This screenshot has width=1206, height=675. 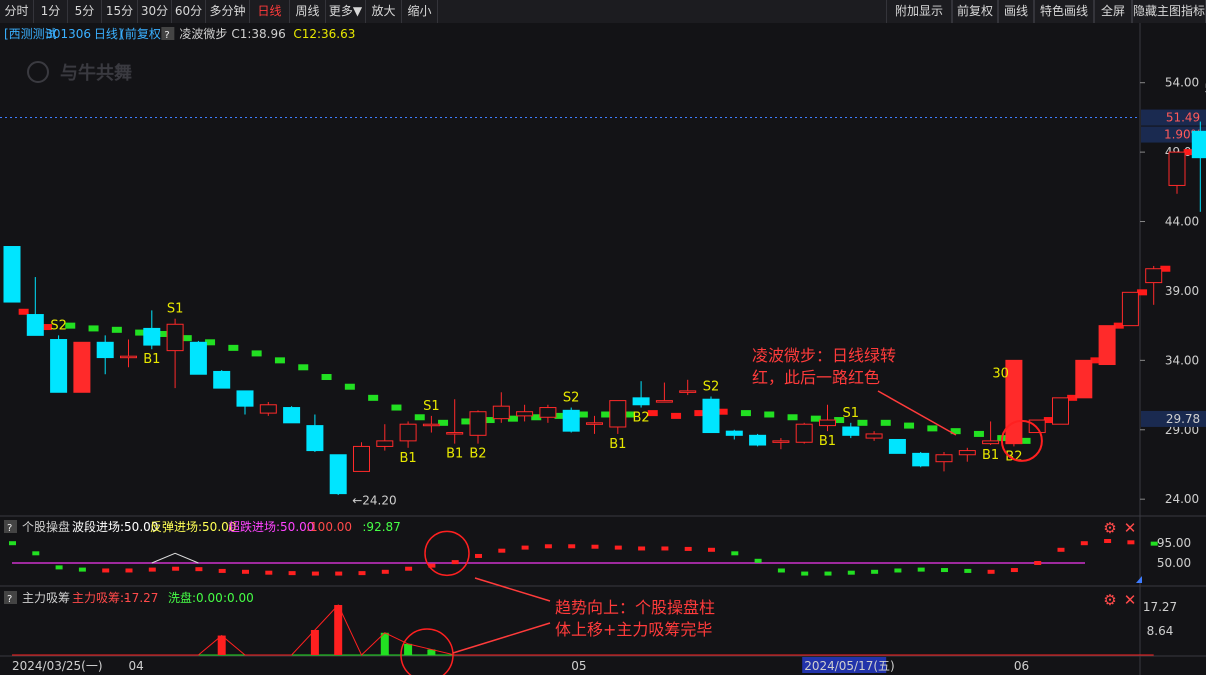 I want to click on c1-value: 38.96, so click(x=268, y=34).